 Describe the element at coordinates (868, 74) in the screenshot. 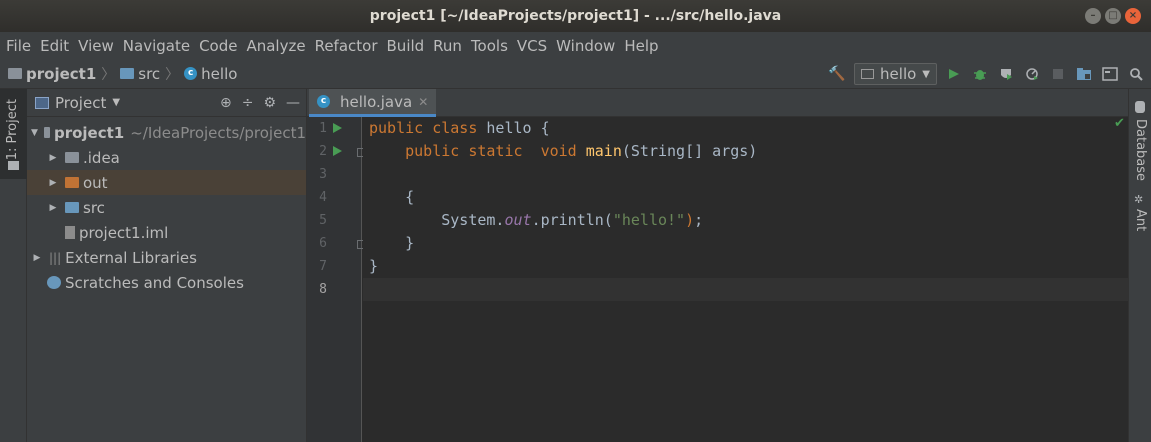

I see `application-icon` at that location.